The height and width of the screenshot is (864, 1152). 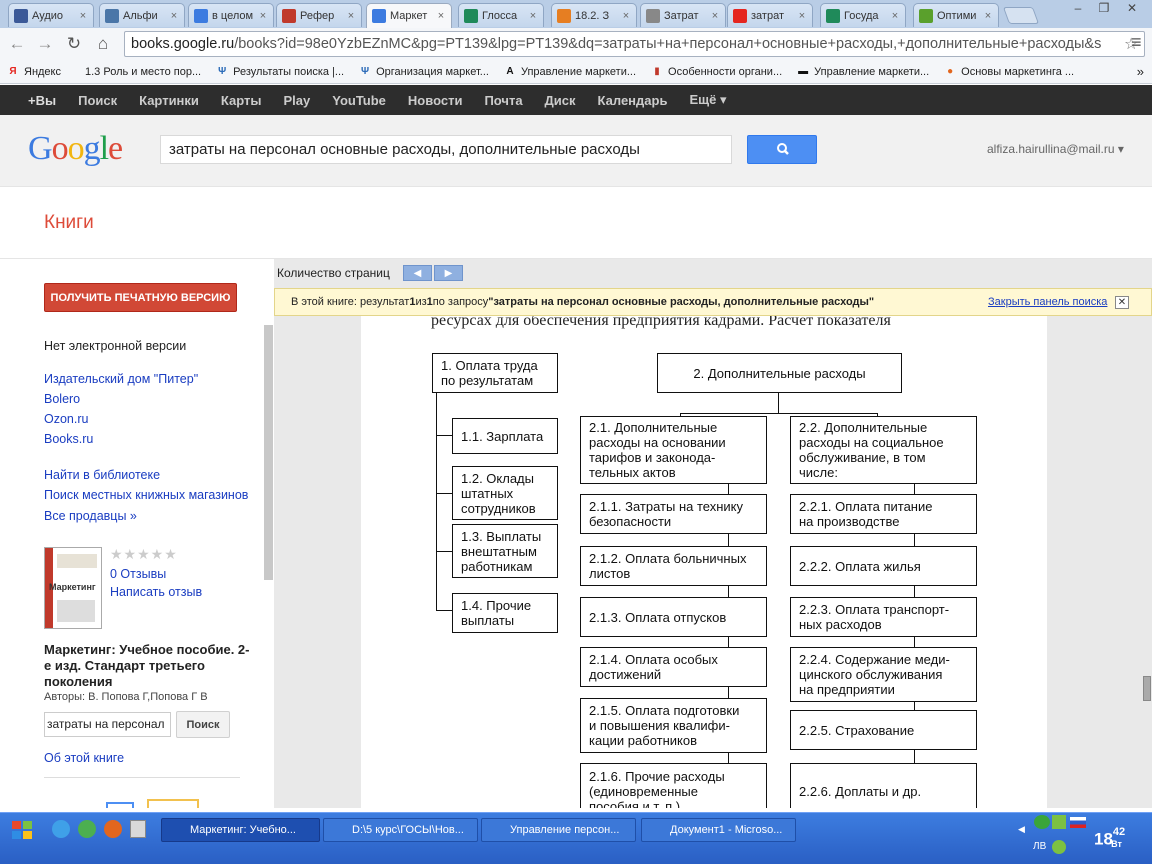 I want to click on page-scrollbar-thumb, so click(x=1147, y=688).